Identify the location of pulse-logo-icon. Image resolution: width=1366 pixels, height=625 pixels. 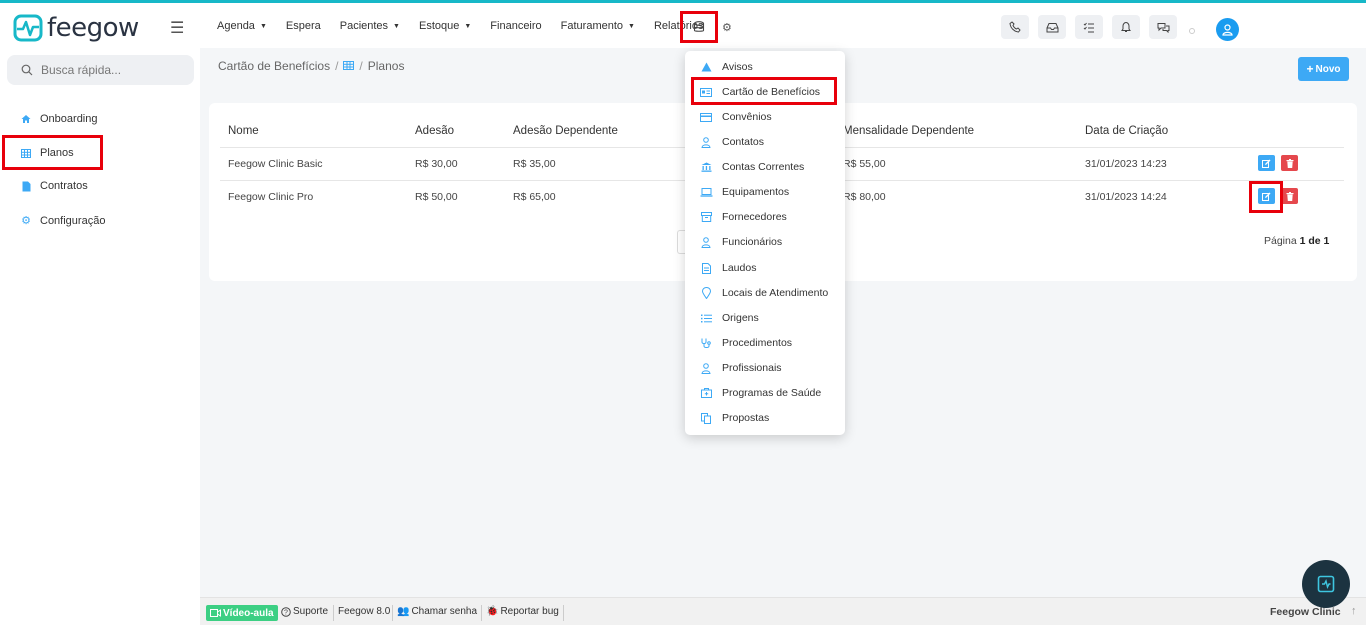
(28, 28).